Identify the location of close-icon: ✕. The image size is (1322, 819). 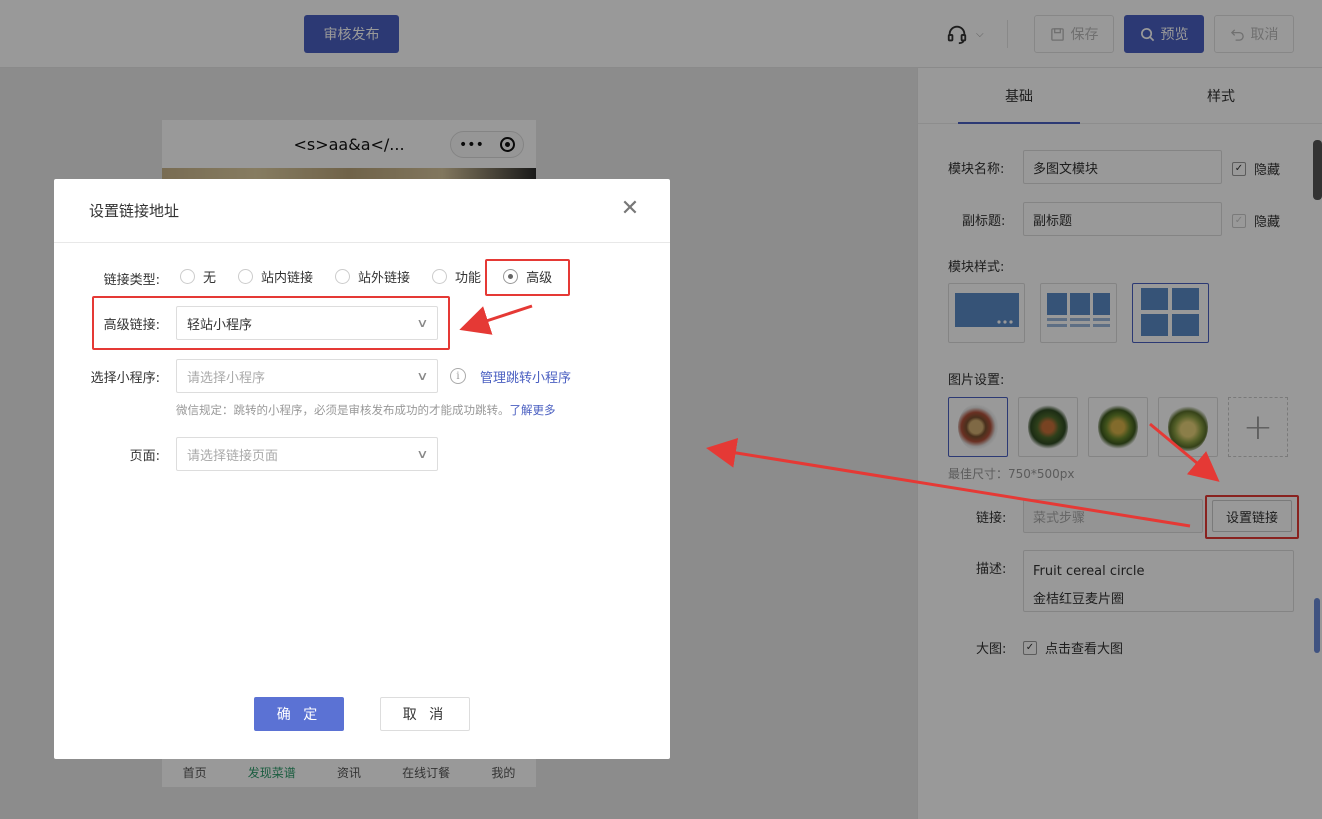
(630, 209).